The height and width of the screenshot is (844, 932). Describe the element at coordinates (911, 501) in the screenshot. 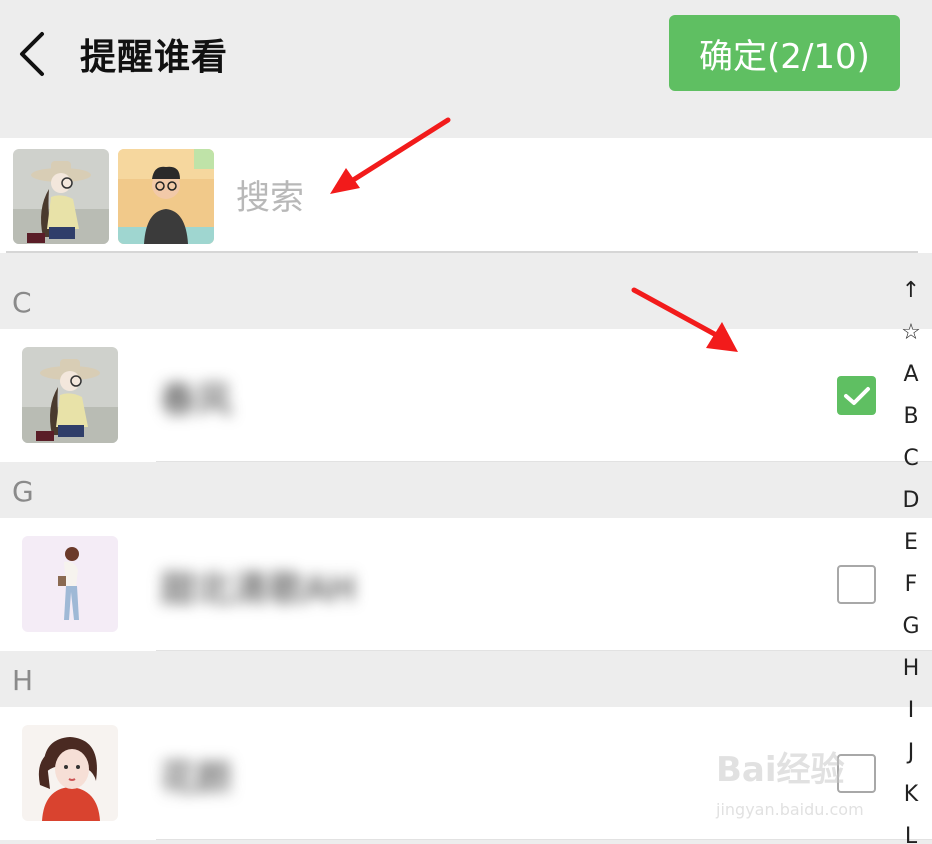

I see `index-letter-d: D` at that location.